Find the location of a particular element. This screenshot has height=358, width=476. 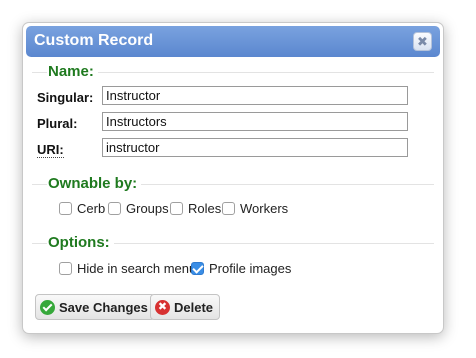

option-profile-images: Profile images is located at coordinates (241, 268).